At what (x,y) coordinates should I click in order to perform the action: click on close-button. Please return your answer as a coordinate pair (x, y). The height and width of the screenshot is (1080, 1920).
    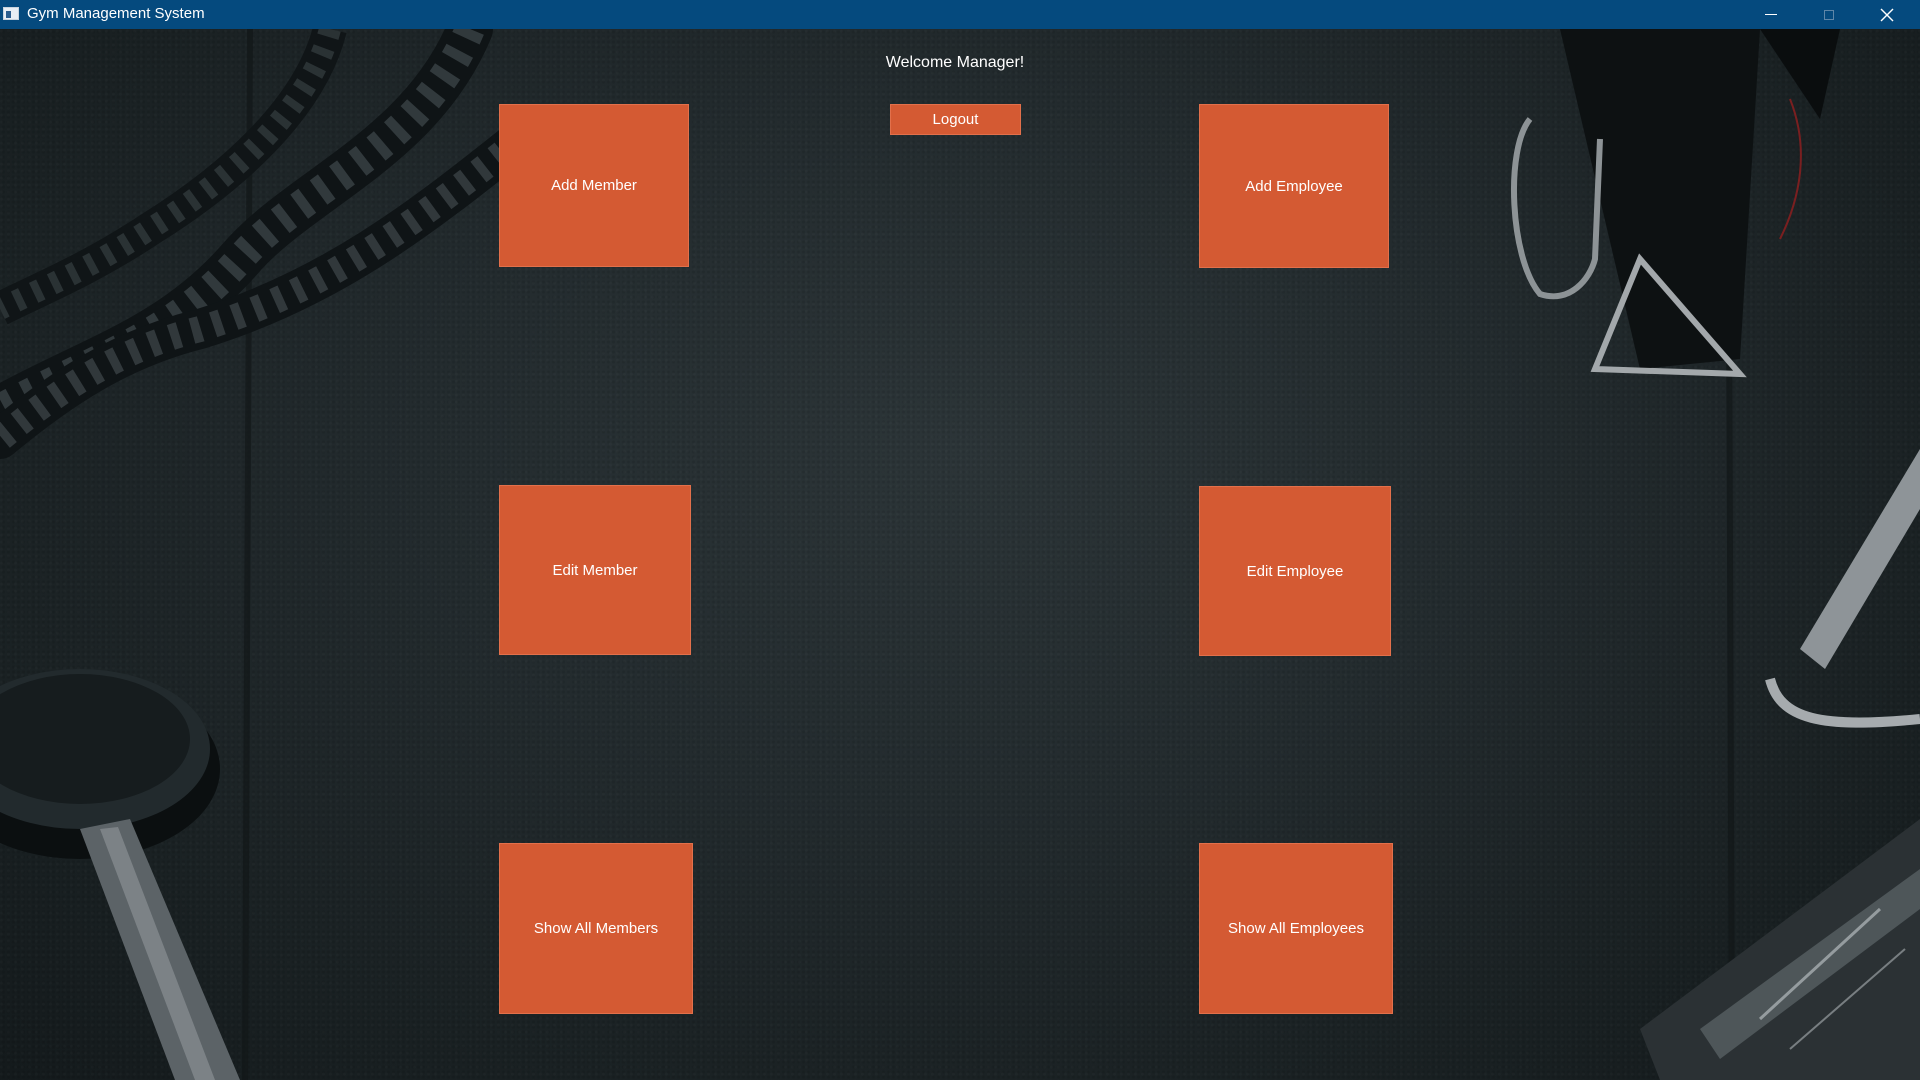
    Looking at the image, I should click on (1887, 14).